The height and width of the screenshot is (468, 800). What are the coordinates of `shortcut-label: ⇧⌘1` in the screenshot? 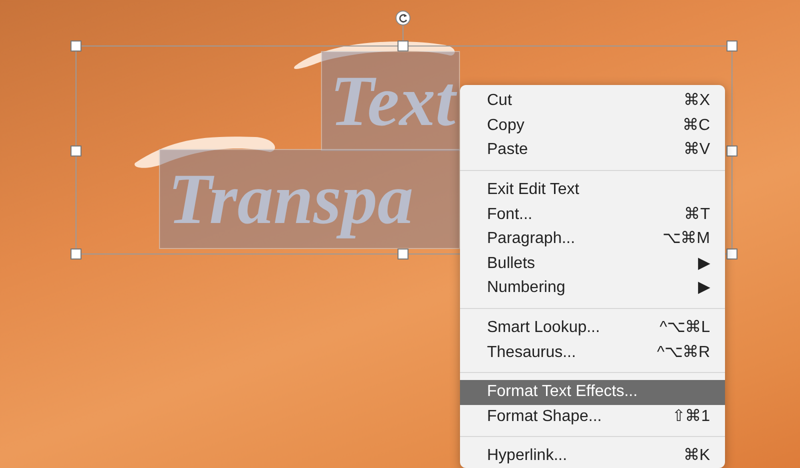 It's located at (691, 416).